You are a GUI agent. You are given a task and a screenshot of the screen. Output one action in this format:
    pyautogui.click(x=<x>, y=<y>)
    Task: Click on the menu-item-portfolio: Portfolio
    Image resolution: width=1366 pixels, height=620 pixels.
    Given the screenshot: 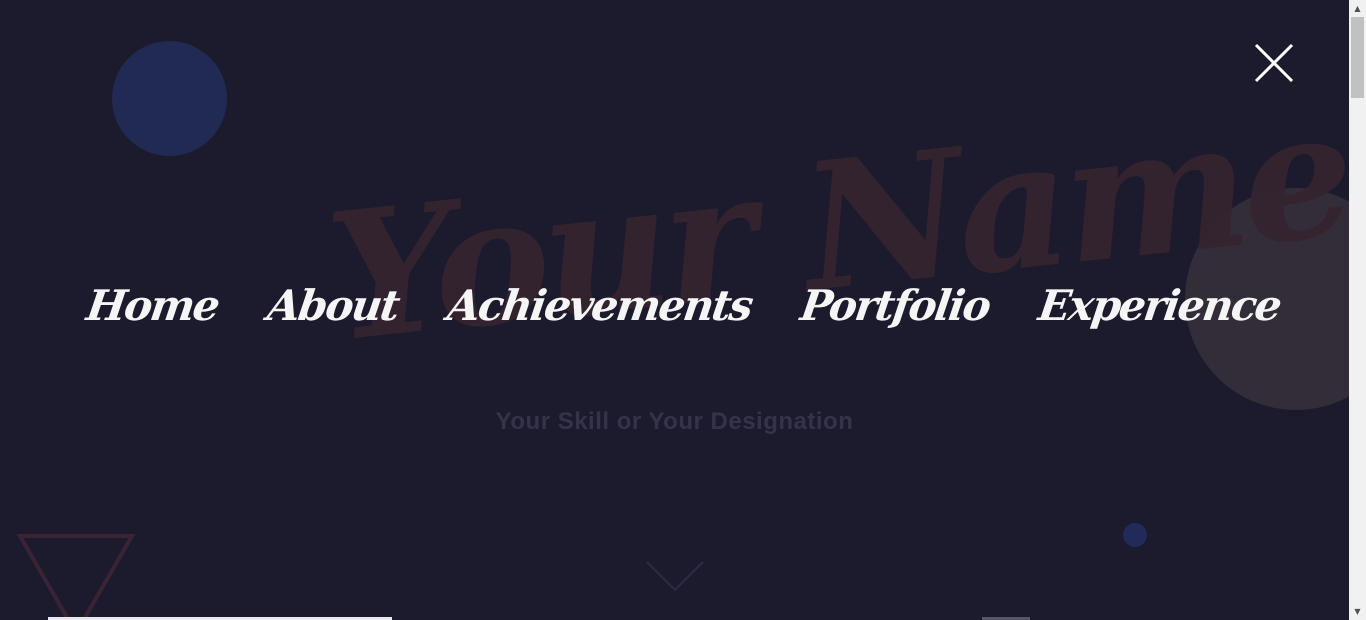 What is the action you would take?
    pyautogui.click(x=895, y=305)
    